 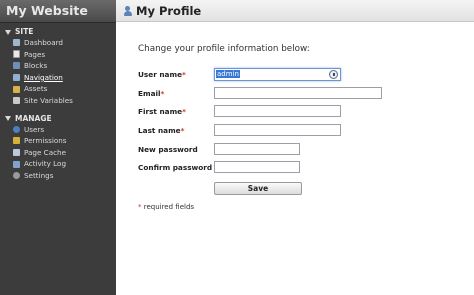 What do you see at coordinates (16, 129) in the screenshot?
I see `users-icon` at bounding box center [16, 129].